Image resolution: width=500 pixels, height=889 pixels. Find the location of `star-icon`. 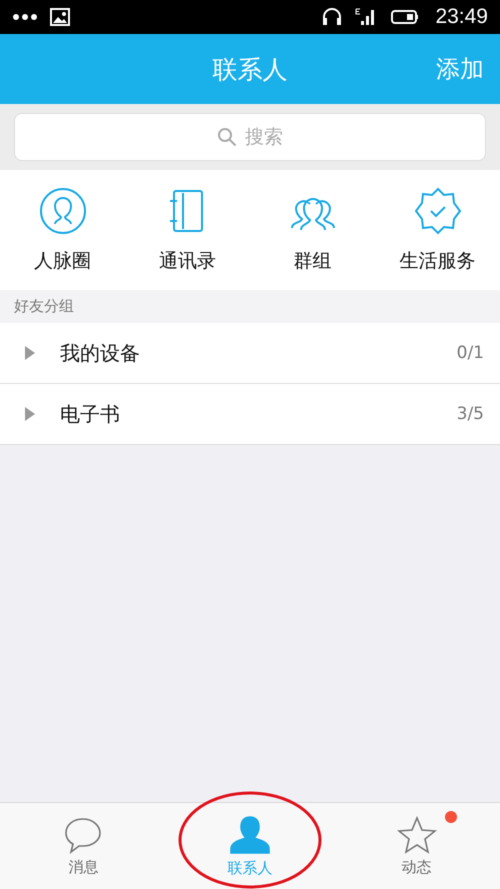

star-icon is located at coordinates (416, 835).